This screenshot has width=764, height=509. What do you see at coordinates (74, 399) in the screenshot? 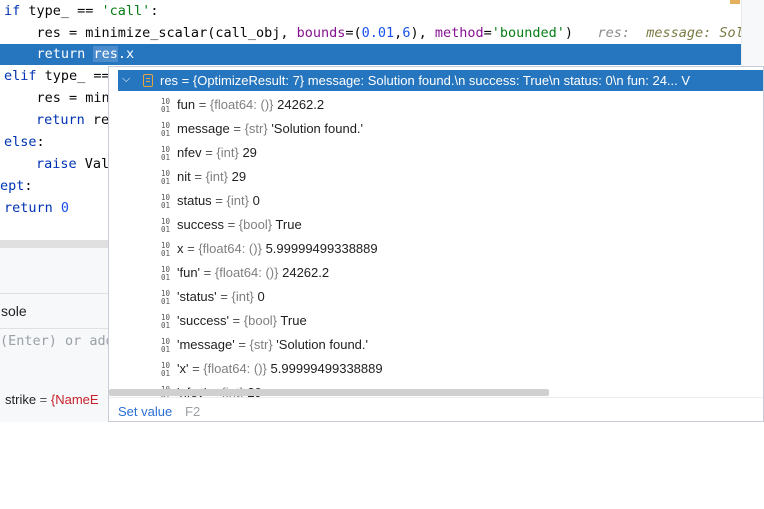
I see `variable-type: {NameE` at bounding box center [74, 399].